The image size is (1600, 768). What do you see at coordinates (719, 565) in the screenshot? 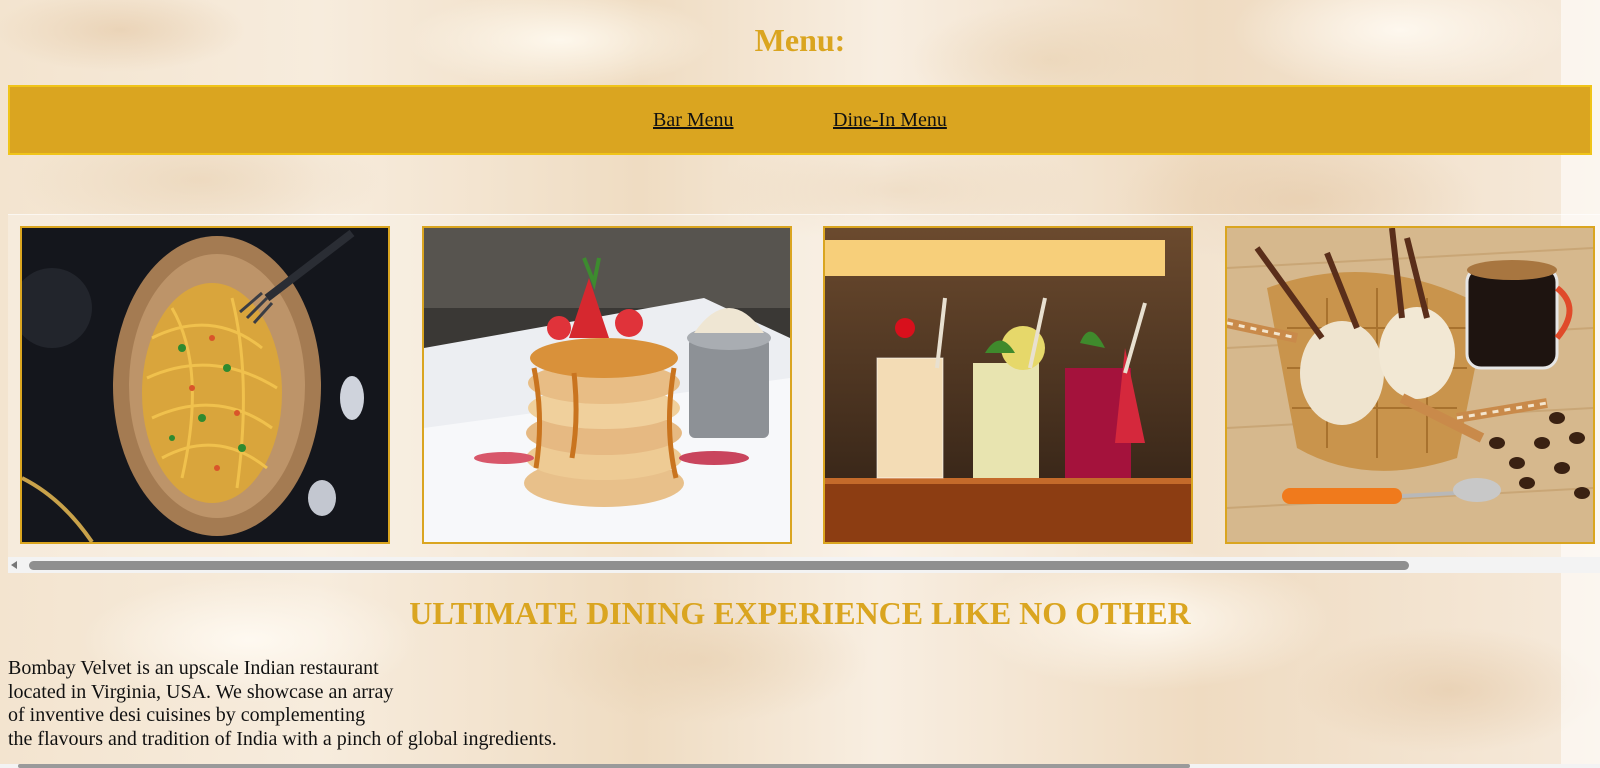
I see `gallery-scroll-thumb` at bounding box center [719, 565].